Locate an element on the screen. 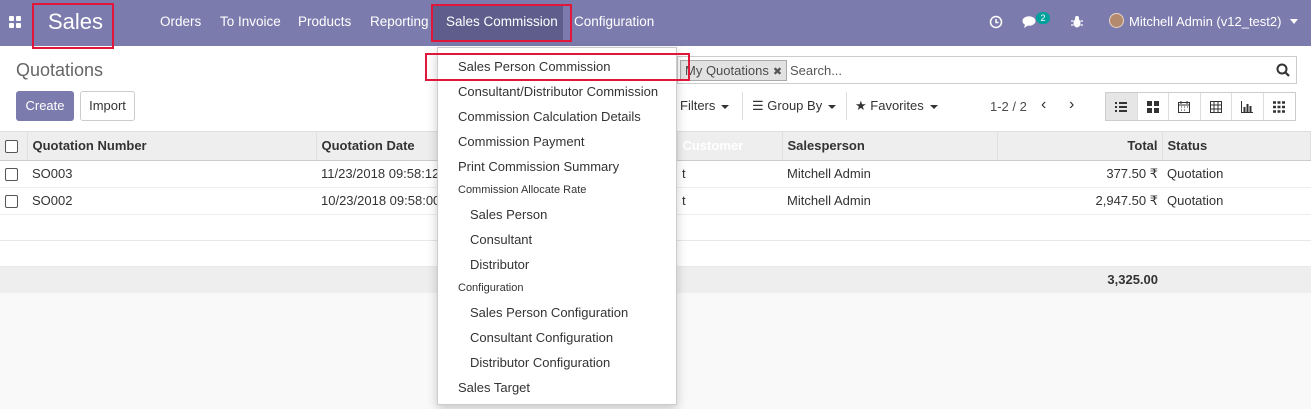 This screenshot has height=409, width=1311. select-all-checkbox is located at coordinates (11, 147).